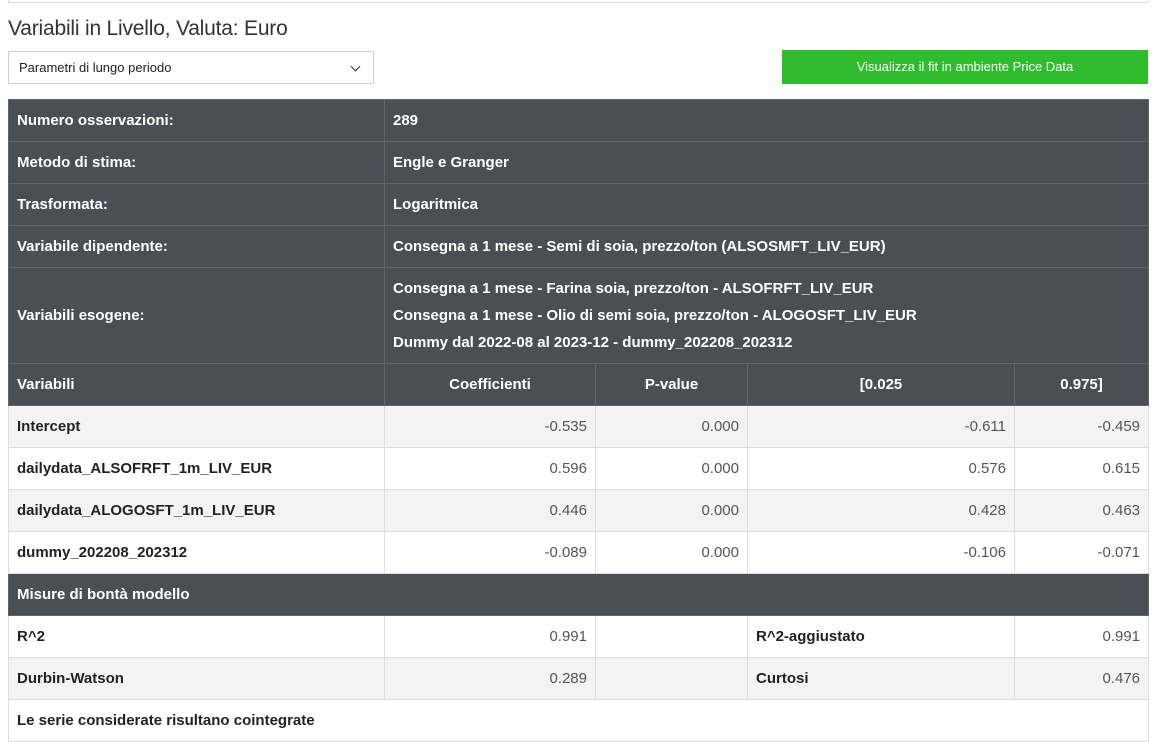 The image size is (1172, 742). What do you see at coordinates (196, 678) in the screenshot?
I see `durbin-watson-label: Durbin-Watson` at bounding box center [196, 678].